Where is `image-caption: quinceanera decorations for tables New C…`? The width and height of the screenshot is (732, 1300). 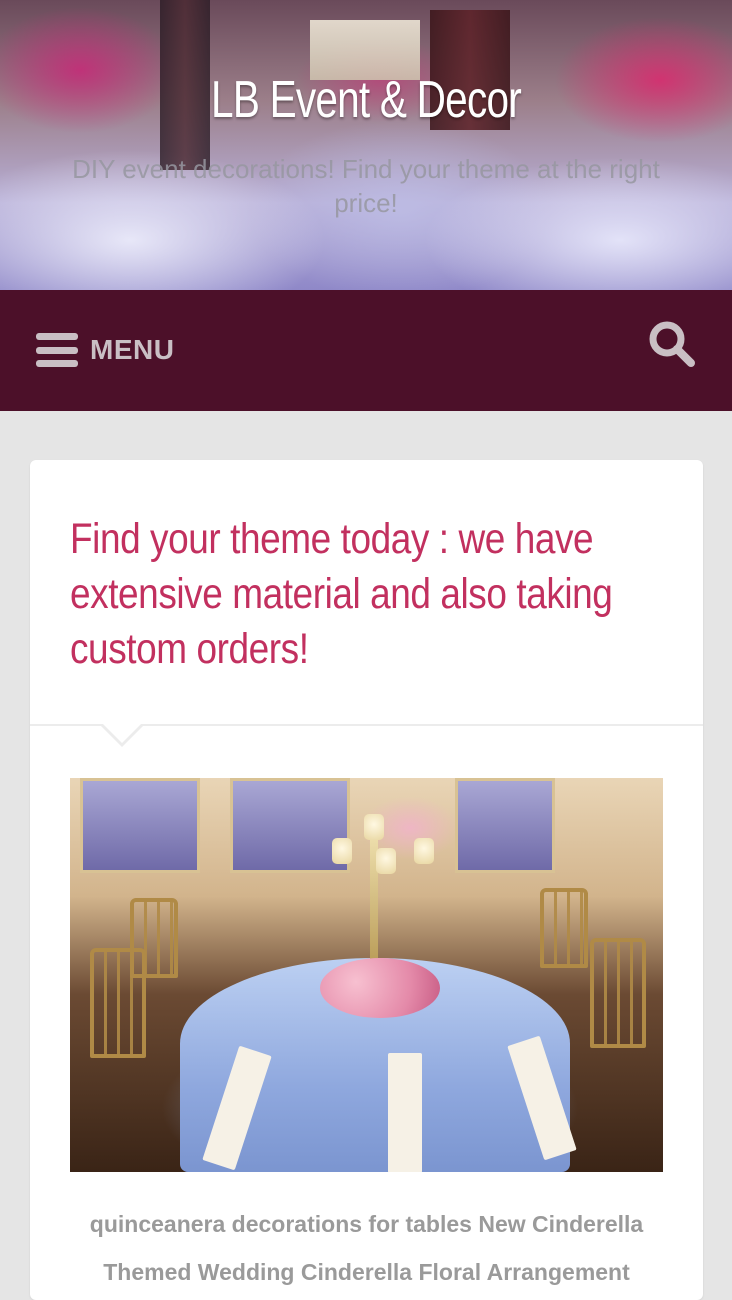
image-caption: quinceanera decorations for tables New C… is located at coordinates (366, 1248).